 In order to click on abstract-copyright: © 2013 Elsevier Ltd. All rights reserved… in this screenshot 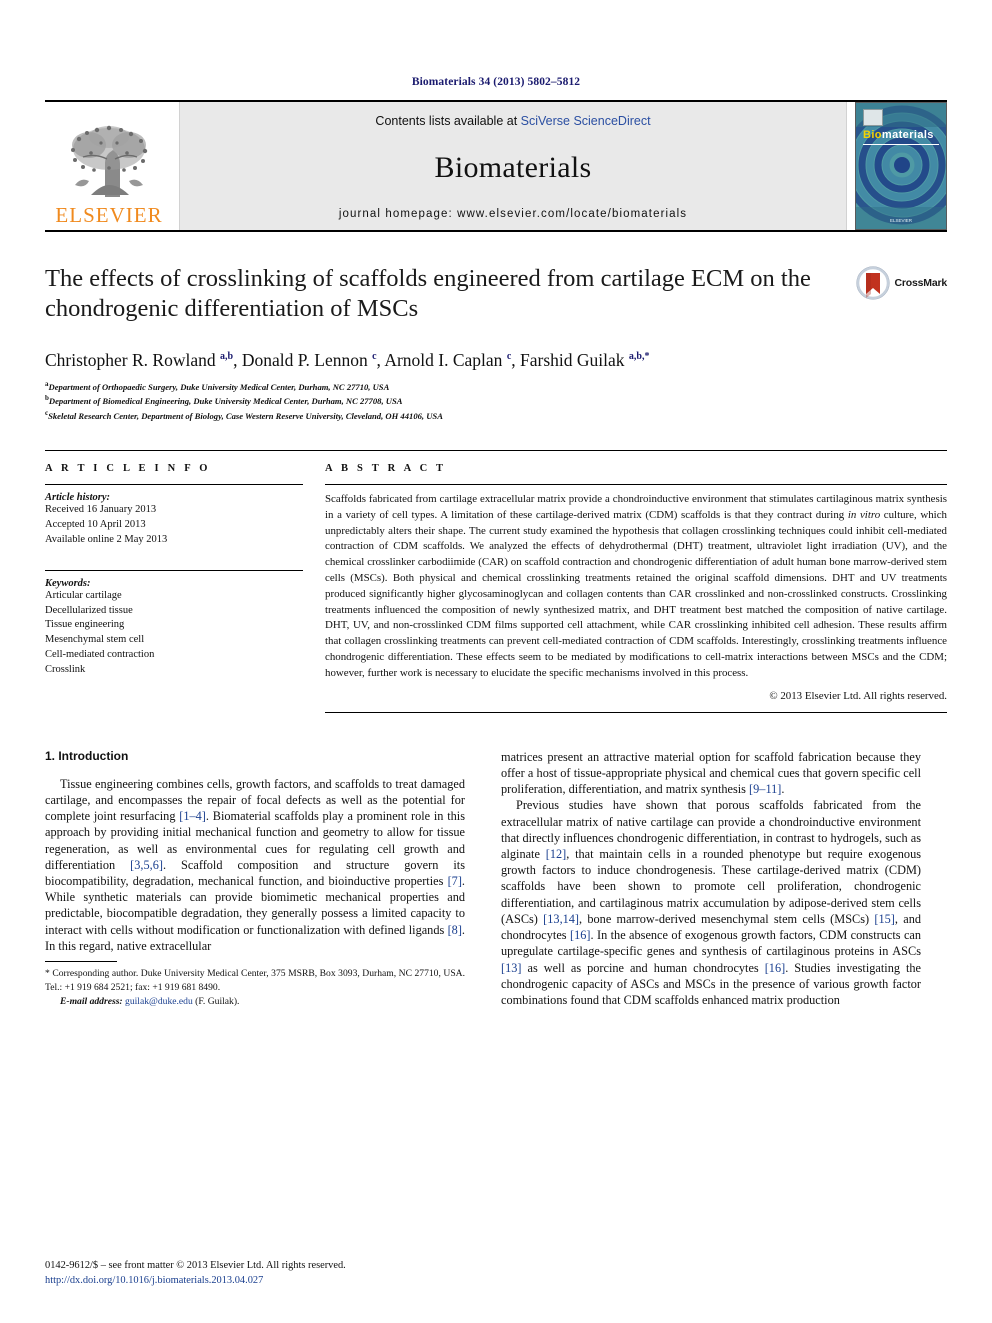, I will do `click(858, 695)`.